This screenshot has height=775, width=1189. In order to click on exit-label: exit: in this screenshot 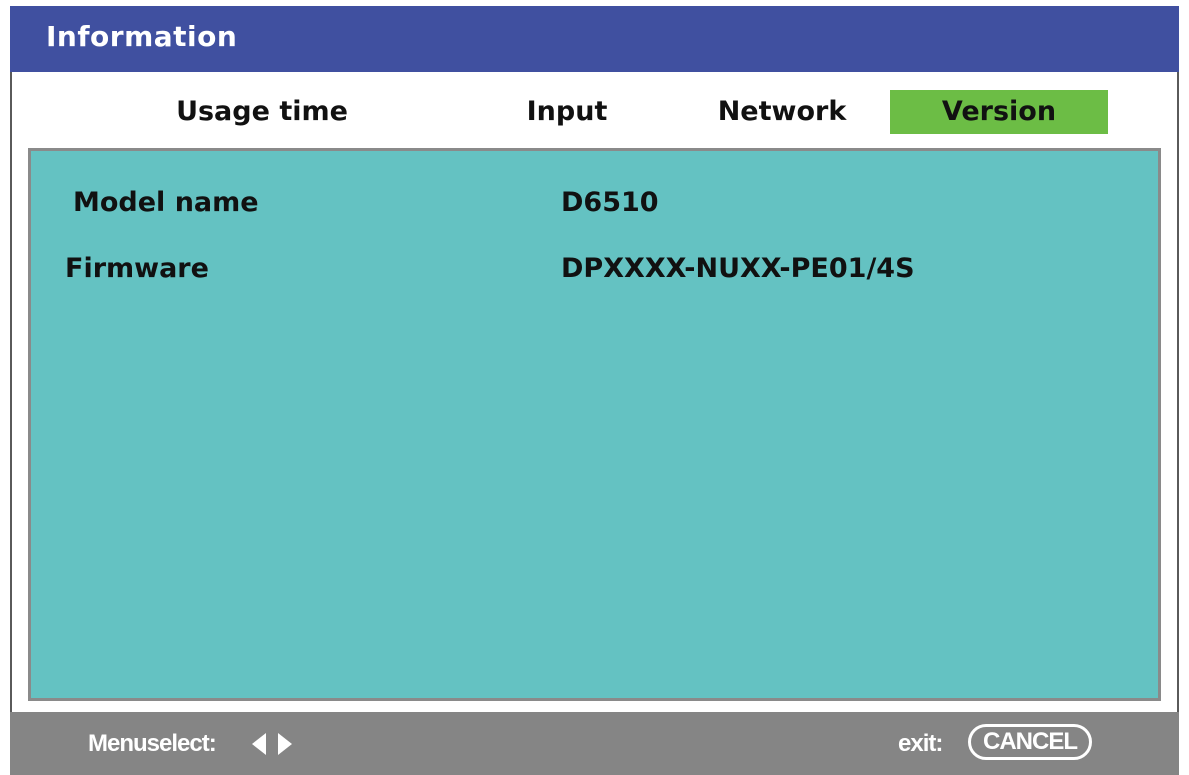, I will do `click(920, 743)`.